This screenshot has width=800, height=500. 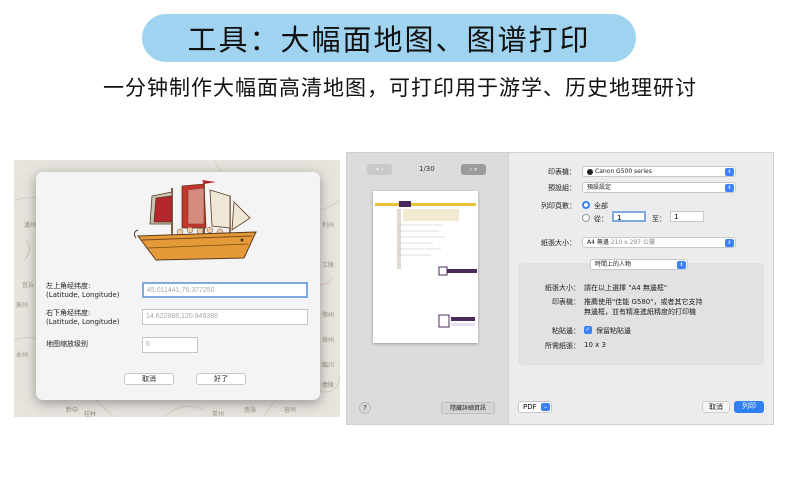 I want to click on next-page-button: › », so click(x=473, y=169).